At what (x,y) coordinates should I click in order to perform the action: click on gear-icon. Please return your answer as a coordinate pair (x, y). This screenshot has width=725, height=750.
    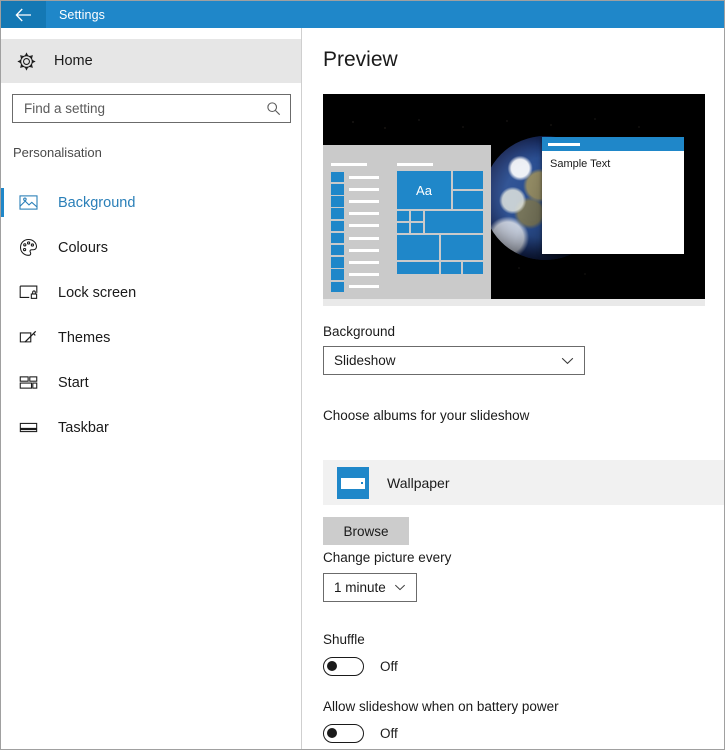
    Looking at the image, I should click on (26, 61).